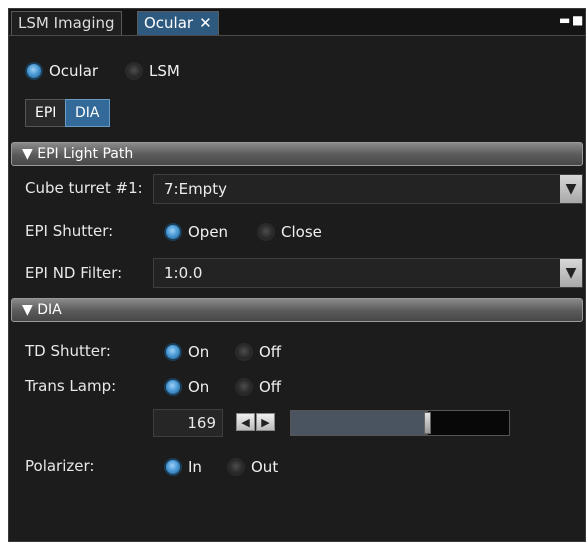 Image resolution: width=588 pixels, height=544 pixels. I want to click on mode-radio-lsm: LSM, so click(152, 70).